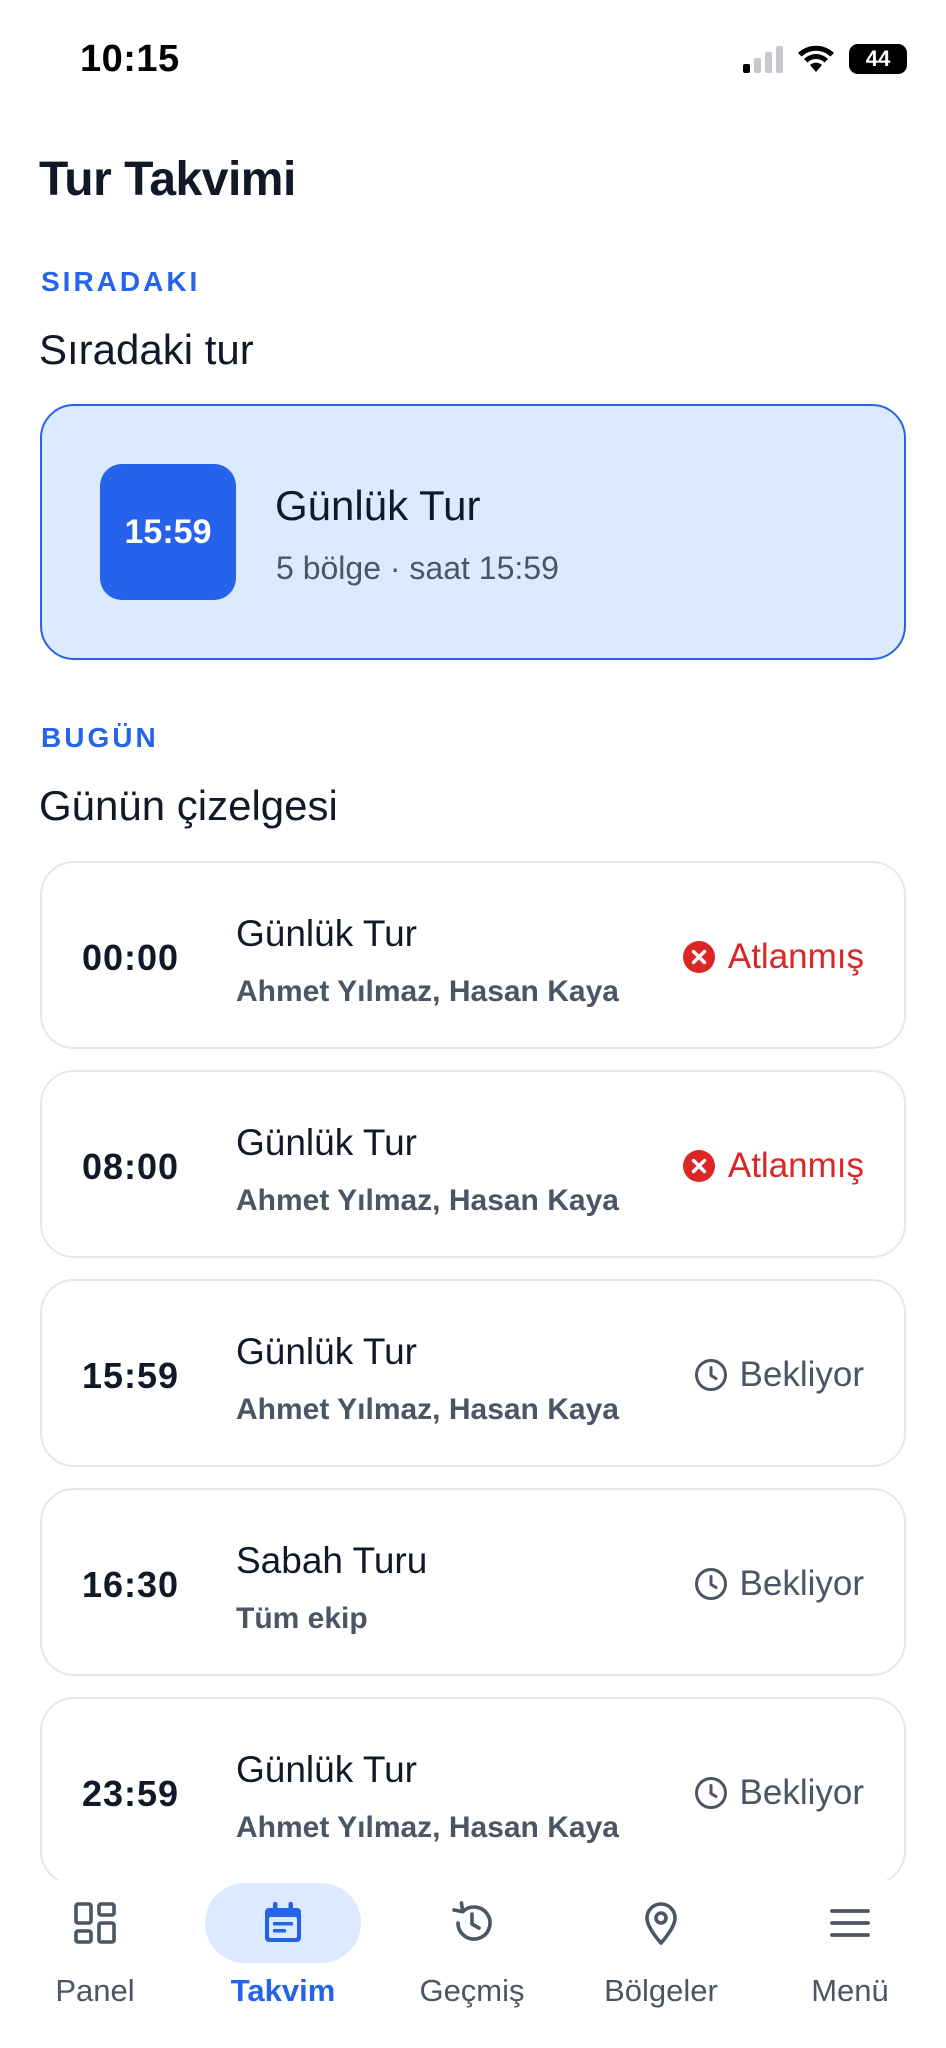  What do you see at coordinates (417, 568) in the screenshot?
I see `next-tour-subtitle: 5 bölge · saat 15:59` at bounding box center [417, 568].